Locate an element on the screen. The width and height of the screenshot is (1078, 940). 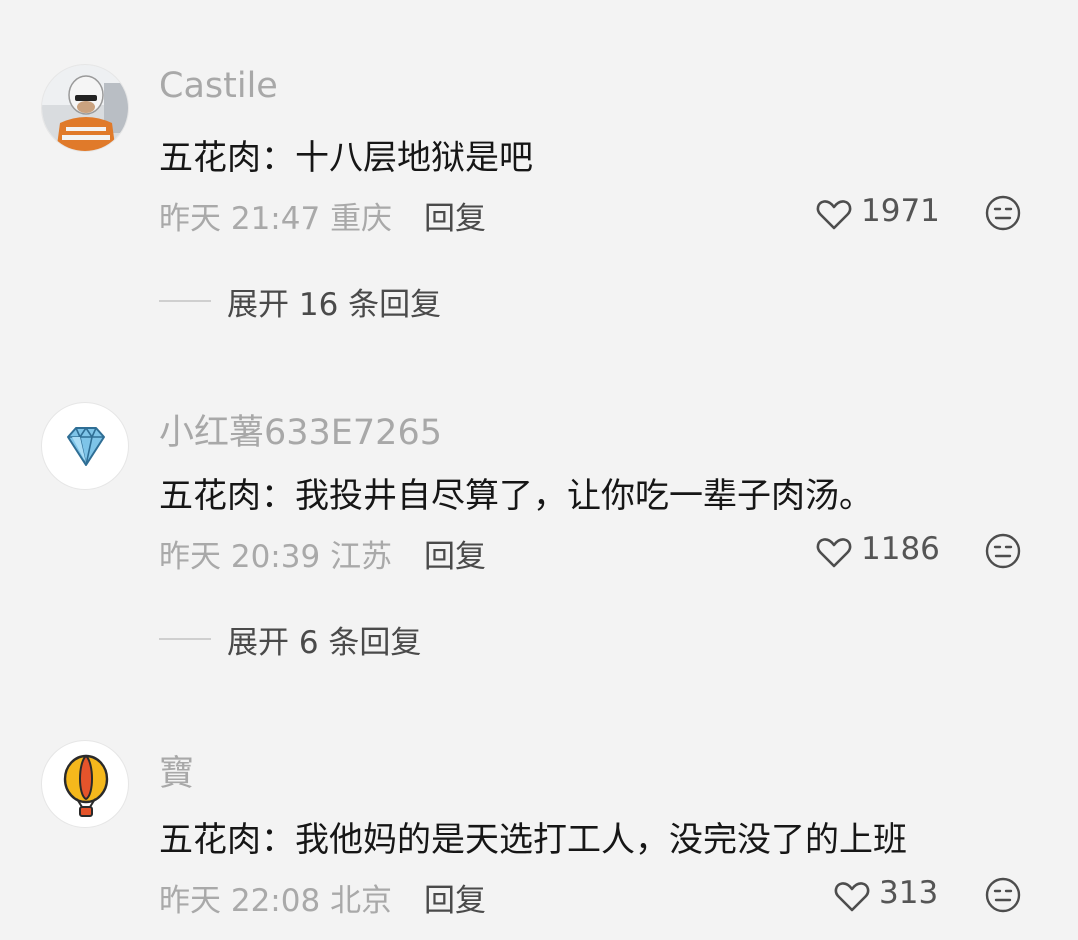
comment-meta: 昨天 20:39 江苏 is located at coordinates (275, 553).